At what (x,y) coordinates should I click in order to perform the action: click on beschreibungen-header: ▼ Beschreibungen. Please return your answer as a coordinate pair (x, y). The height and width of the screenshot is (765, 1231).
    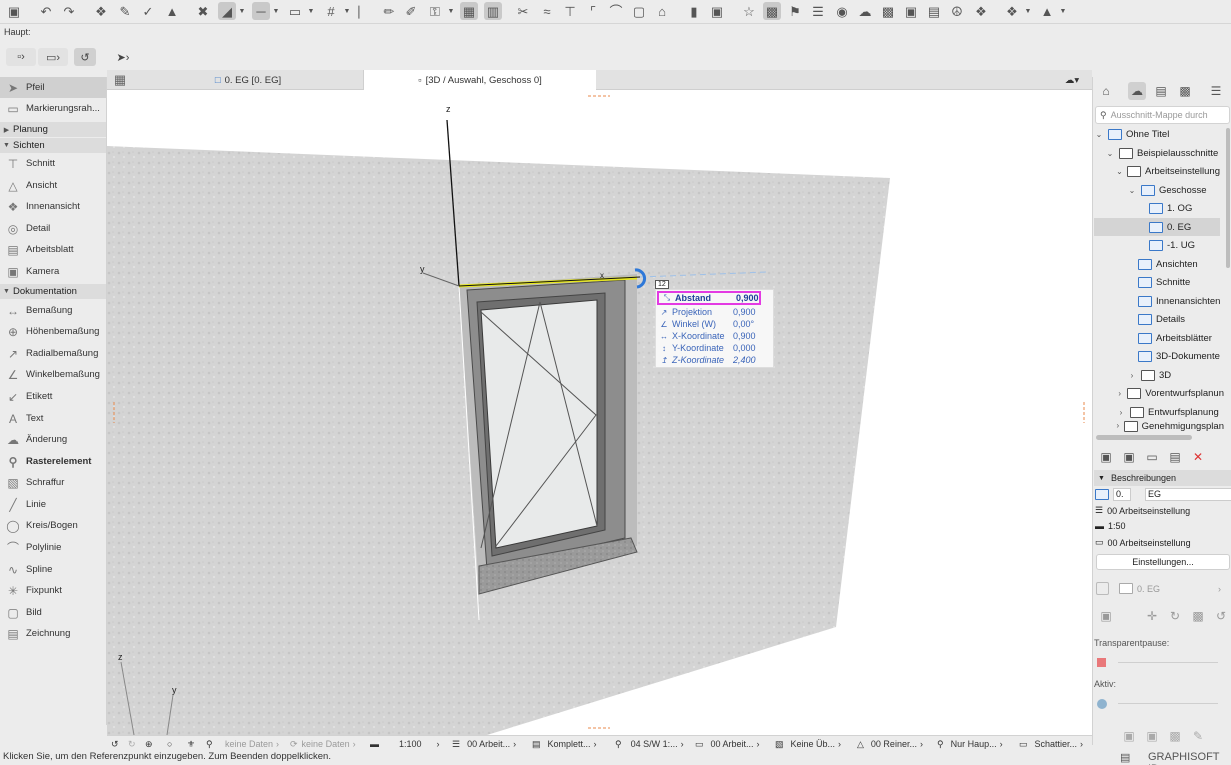
    Looking at the image, I should click on (1162, 478).